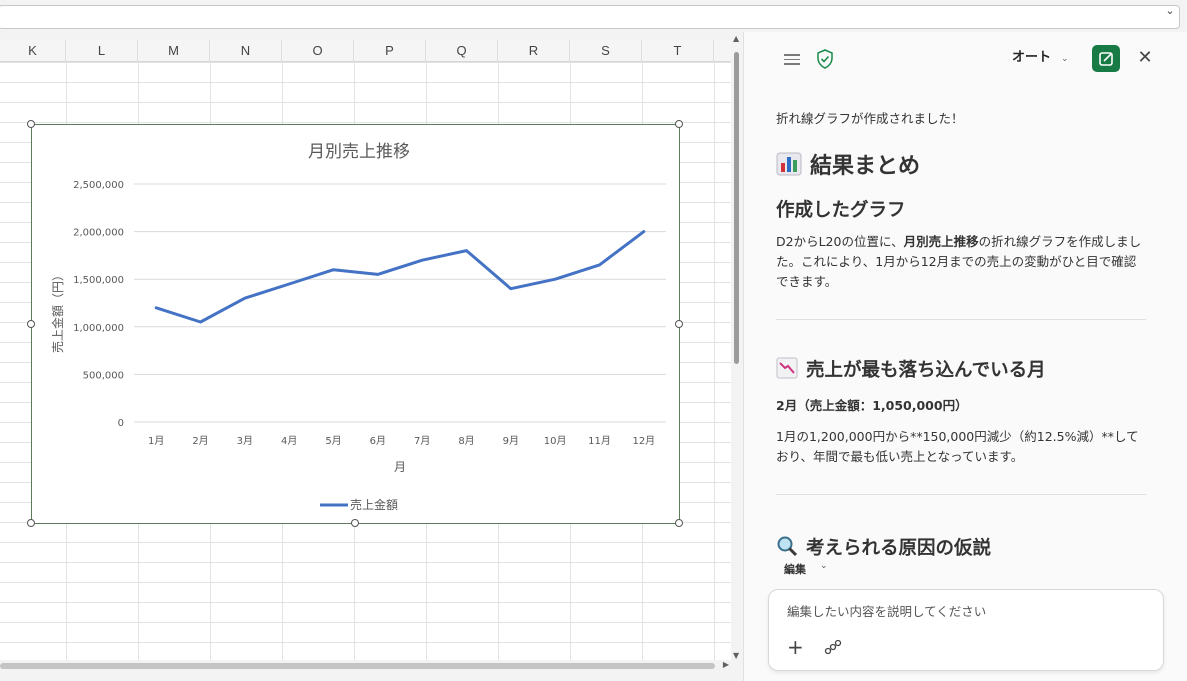 Image resolution: width=1187 pixels, height=681 pixels. I want to click on chart-decreasing-icon, so click(787, 368).